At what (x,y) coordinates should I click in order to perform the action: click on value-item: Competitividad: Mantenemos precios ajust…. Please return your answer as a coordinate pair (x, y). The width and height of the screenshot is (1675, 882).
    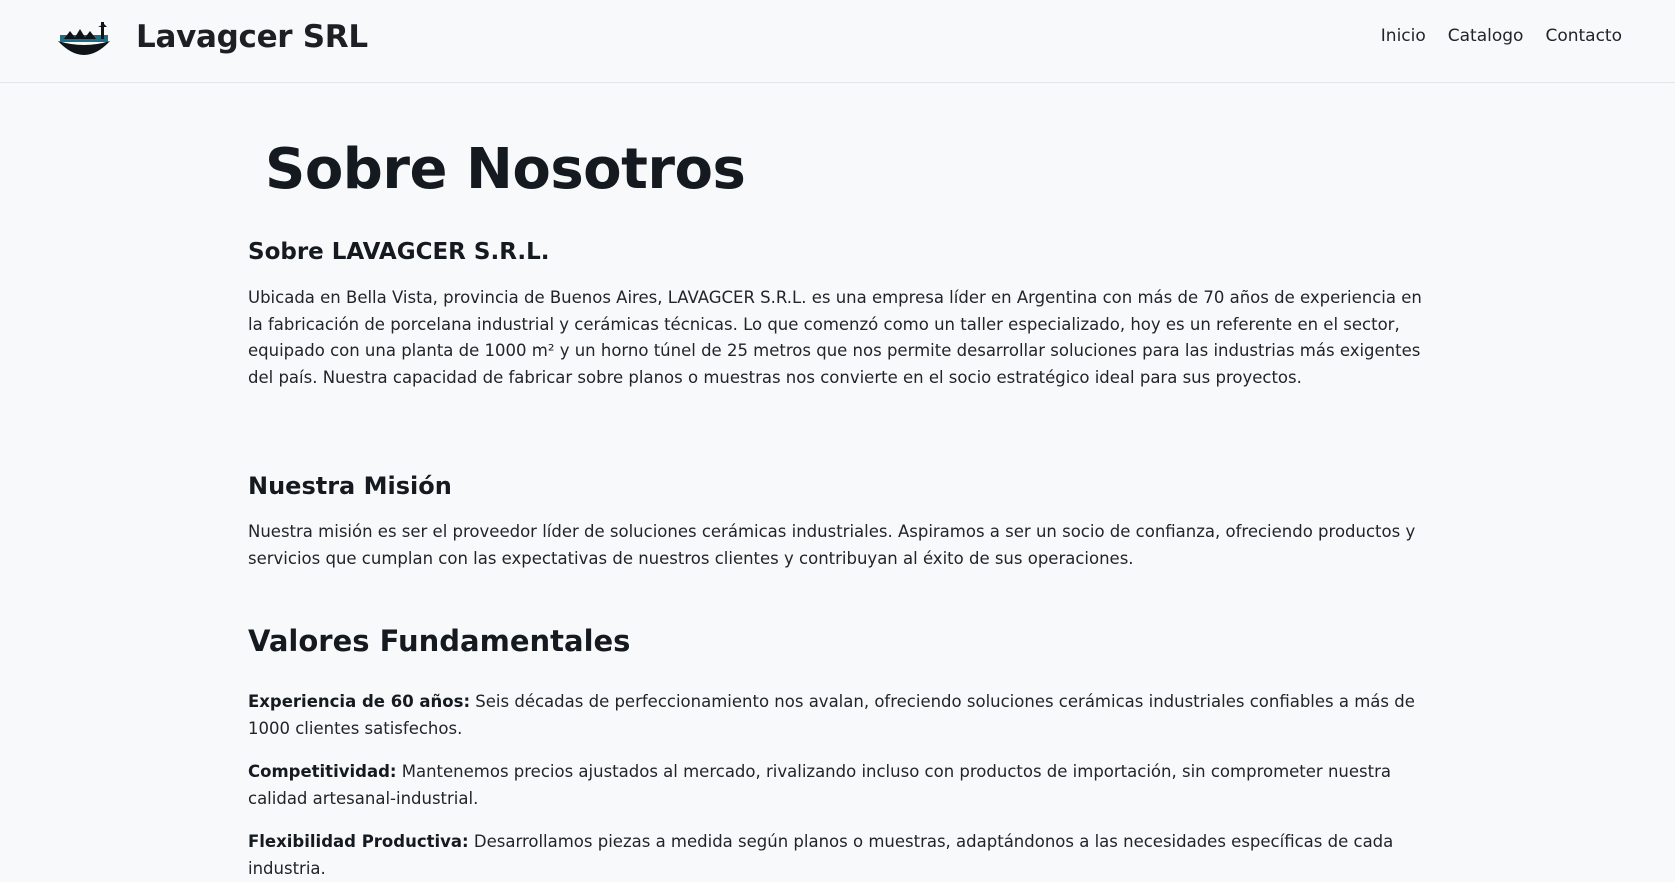
    Looking at the image, I should click on (838, 785).